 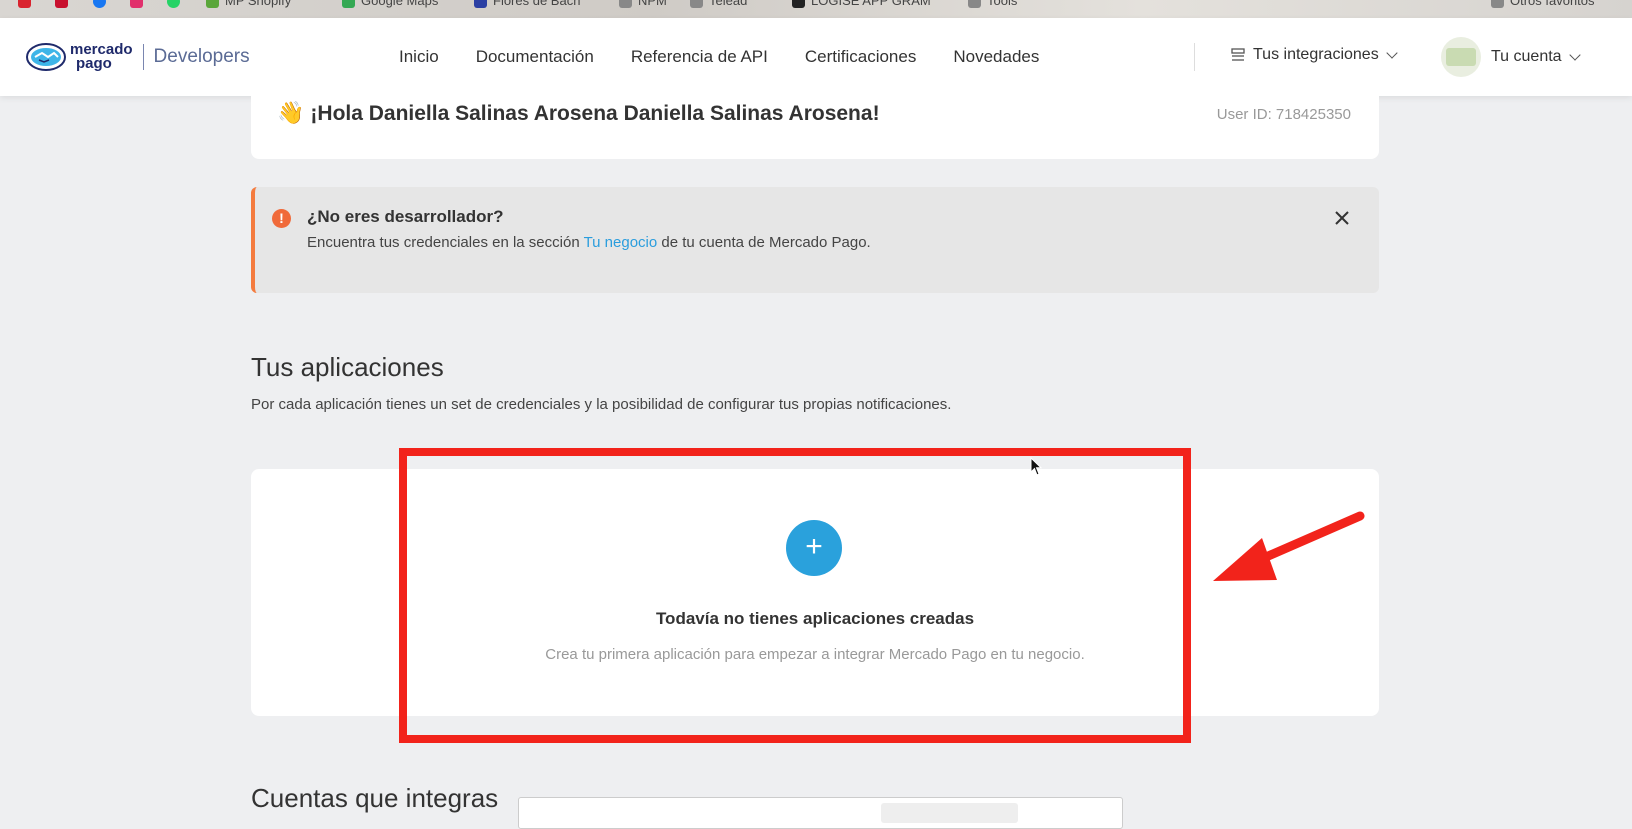 I want to click on waving-hand-icon: 👋, so click(x=291, y=112).